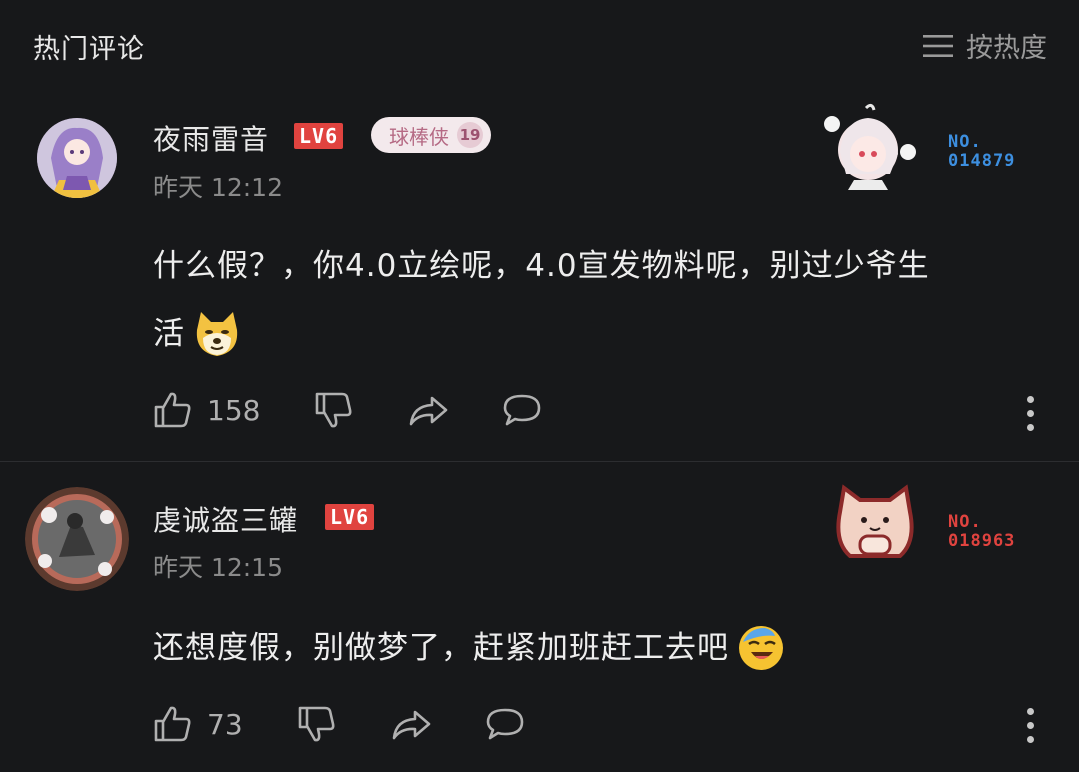 Image resolution: width=1079 pixels, height=772 pixels. What do you see at coordinates (603, 334) in the screenshot?
I see `comment-text-line-2: 活` at bounding box center [603, 334].